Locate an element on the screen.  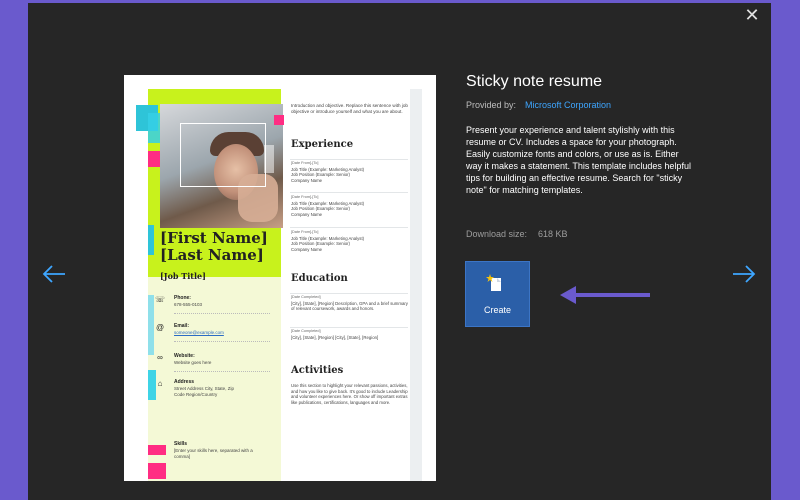
next-template-button is located at coordinates (744, 274).